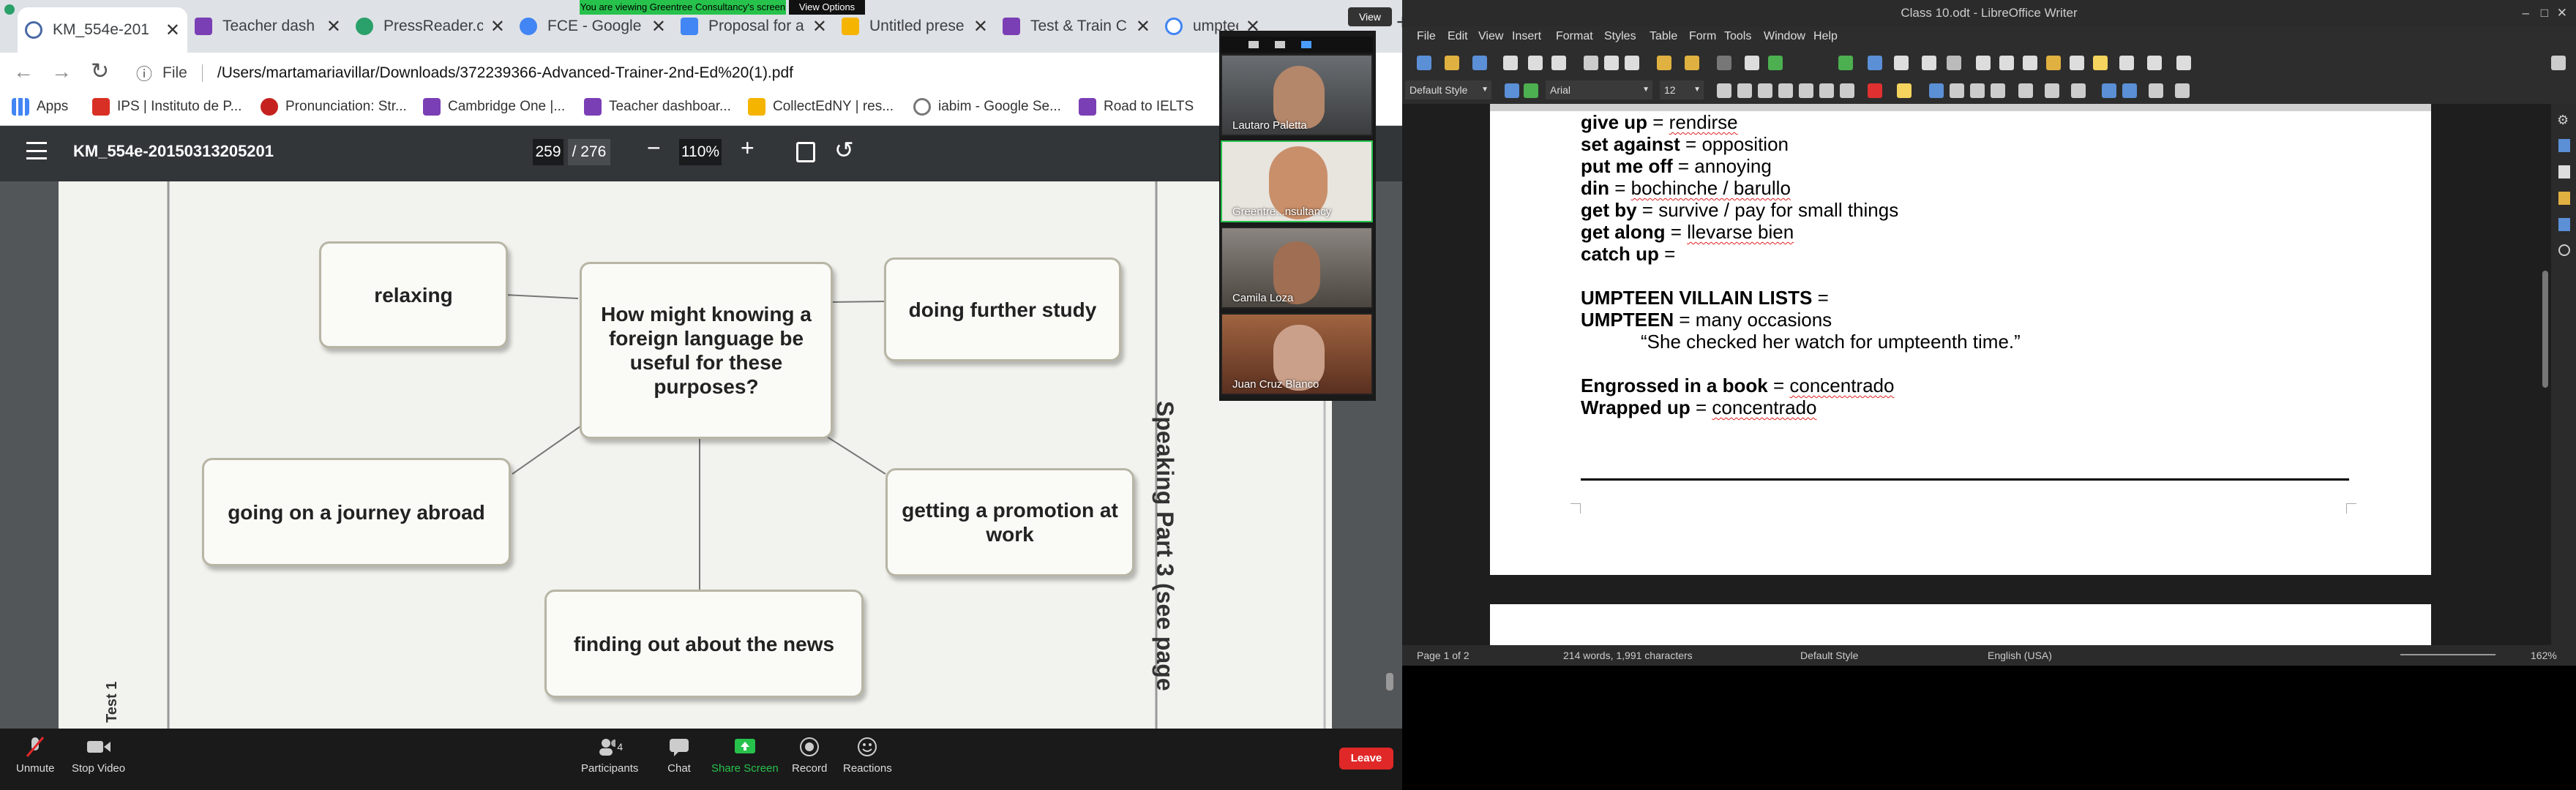 This screenshot has width=2576, height=790. What do you see at coordinates (1664, 63) in the screenshot?
I see `clone-formatting-icon` at bounding box center [1664, 63].